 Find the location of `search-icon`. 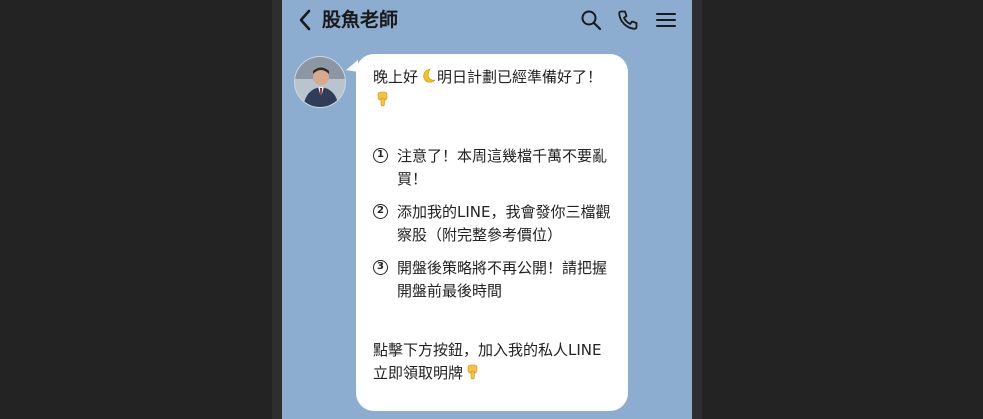

search-icon is located at coordinates (591, 20).